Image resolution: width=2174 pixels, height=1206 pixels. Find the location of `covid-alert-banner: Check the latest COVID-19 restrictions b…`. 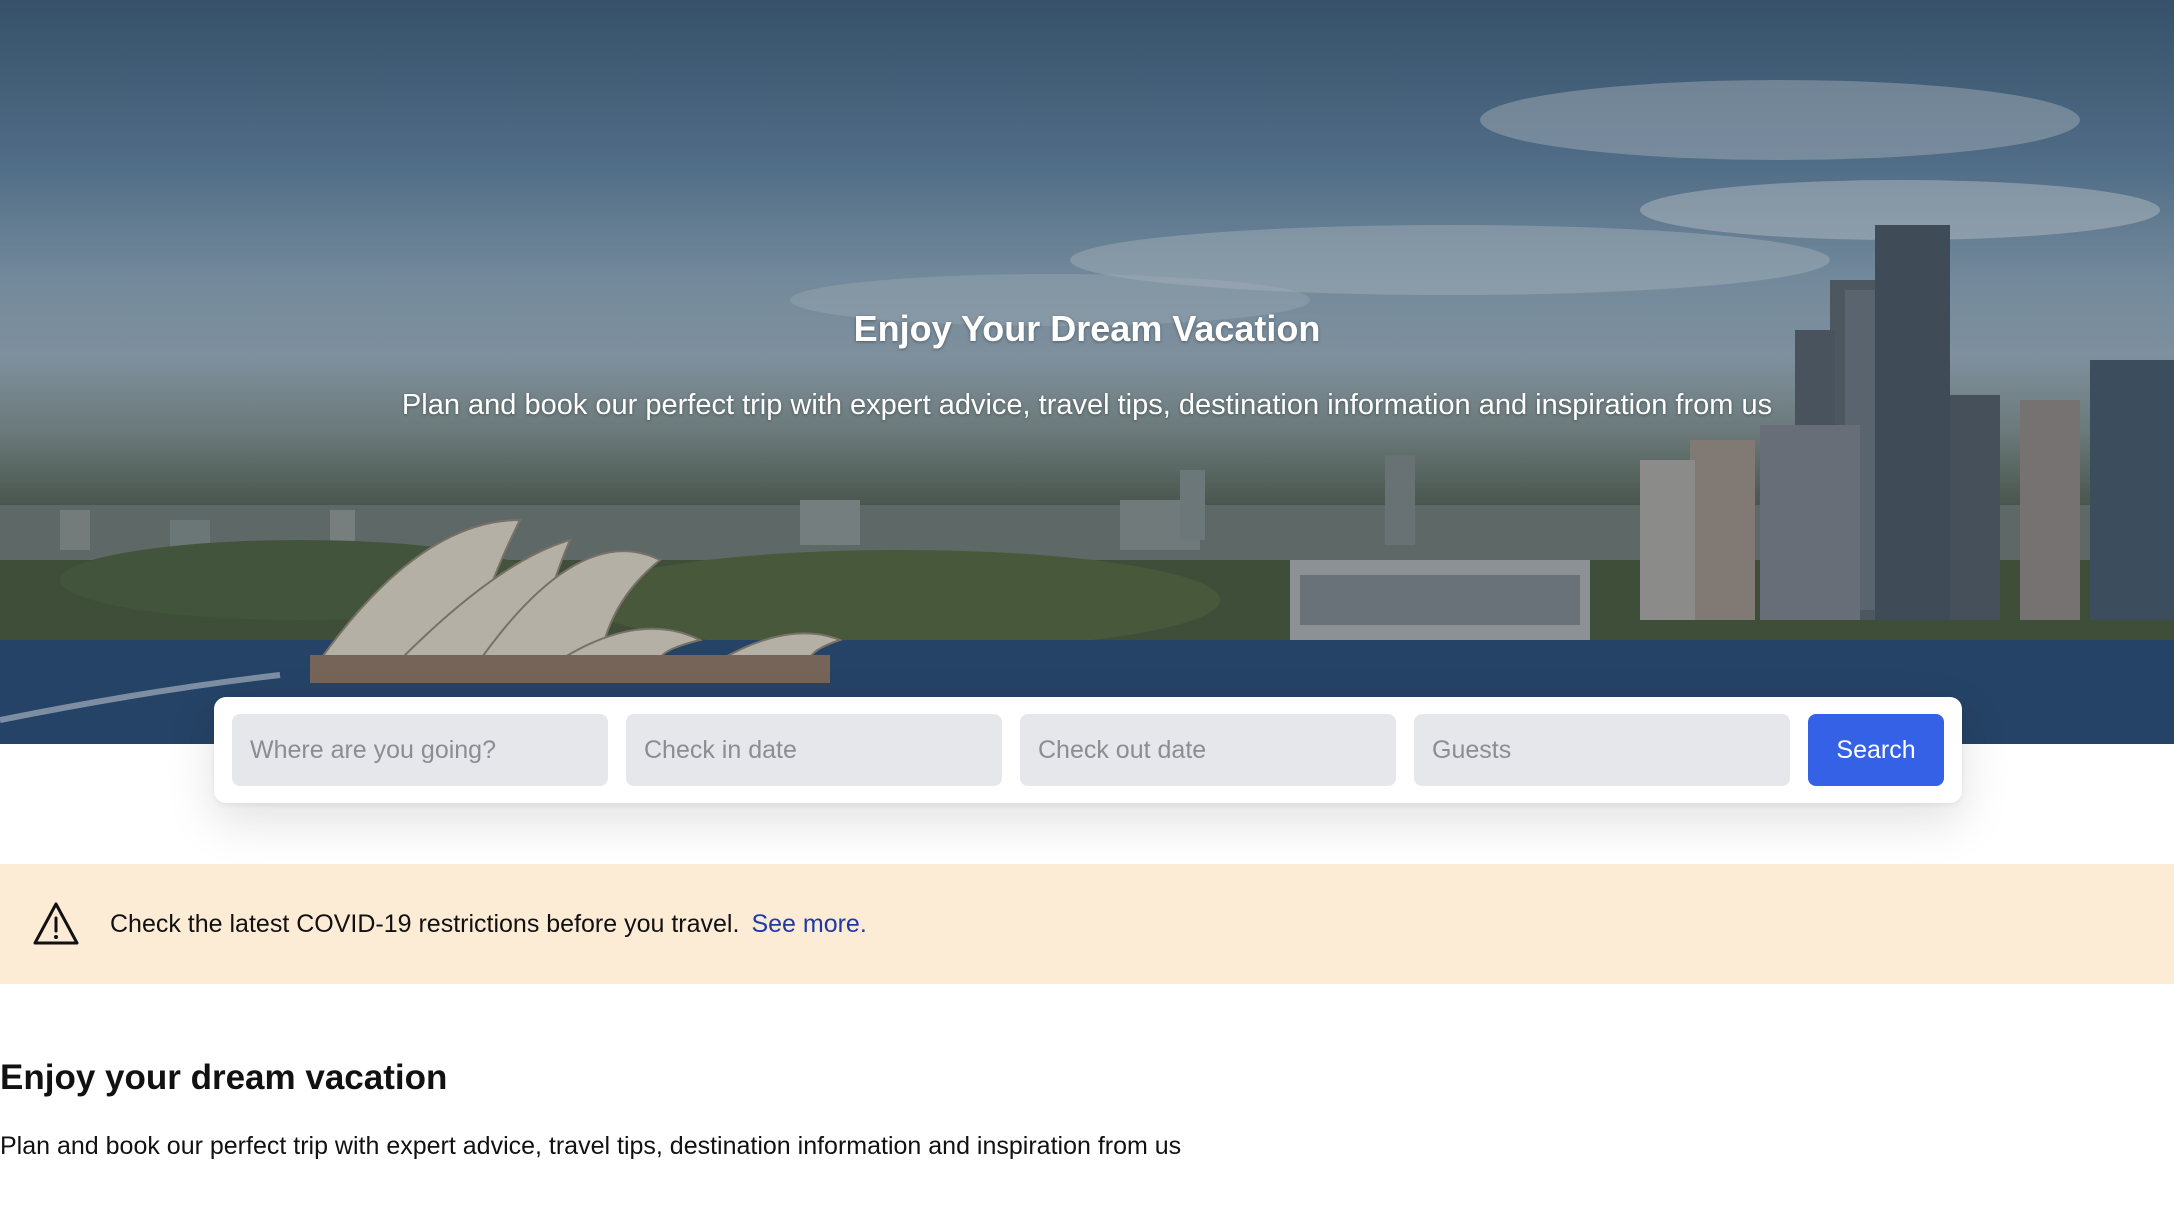

covid-alert-banner: Check the latest COVID-19 restrictions b… is located at coordinates (1087, 924).